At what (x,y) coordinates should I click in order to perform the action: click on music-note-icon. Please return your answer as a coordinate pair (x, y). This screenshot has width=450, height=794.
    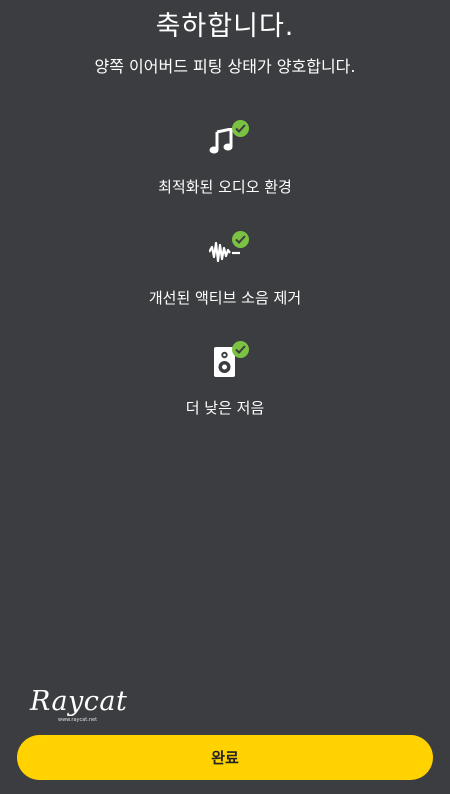
    Looking at the image, I should click on (227, 141).